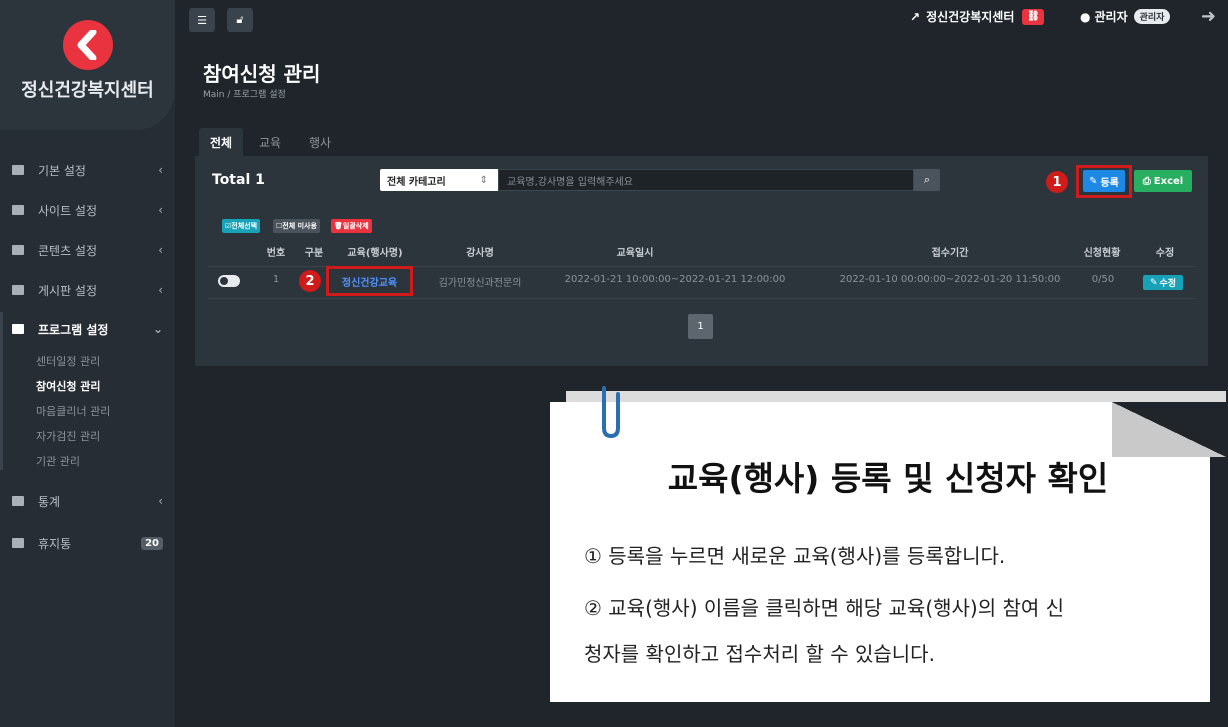  I want to click on sidebar-item-label: 통계, so click(49, 501).